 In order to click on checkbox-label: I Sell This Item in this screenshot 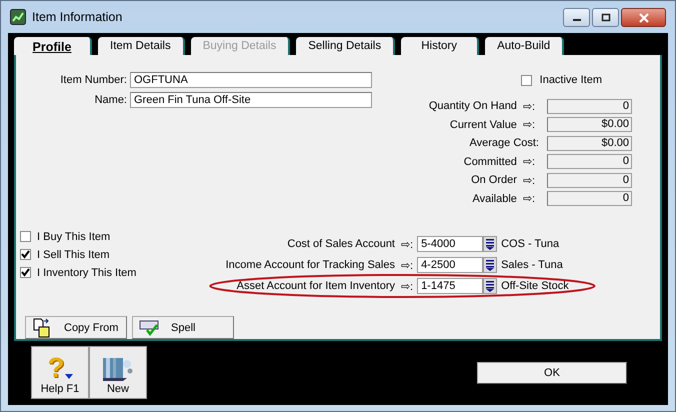, I will do `click(73, 254)`.